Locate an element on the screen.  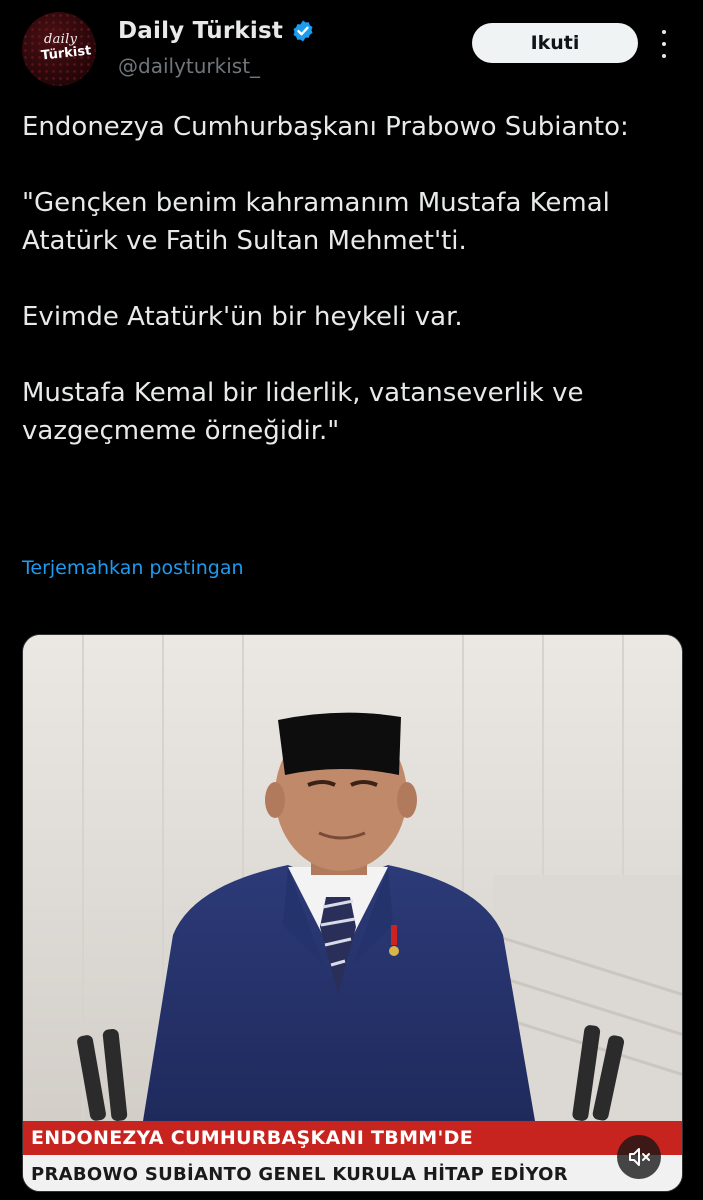
news-ticker-top: ENDONEZYA CUMHURBAŞKANI TBMM'DE is located at coordinates (352, 1138).